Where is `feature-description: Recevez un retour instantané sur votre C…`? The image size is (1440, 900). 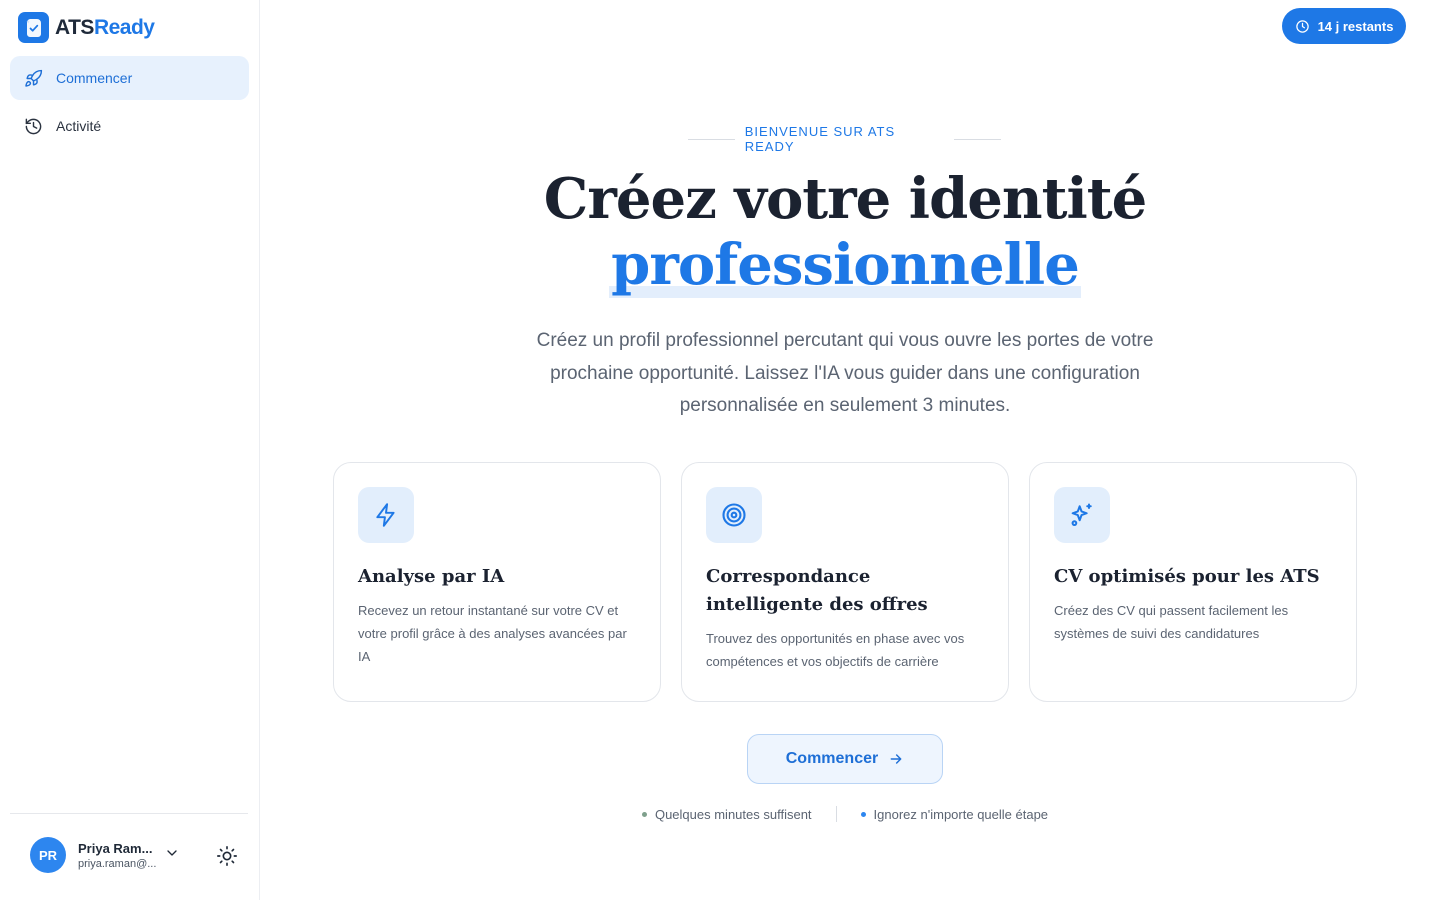
feature-description: Recevez un retour instantané sur votre C… is located at coordinates (492, 633).